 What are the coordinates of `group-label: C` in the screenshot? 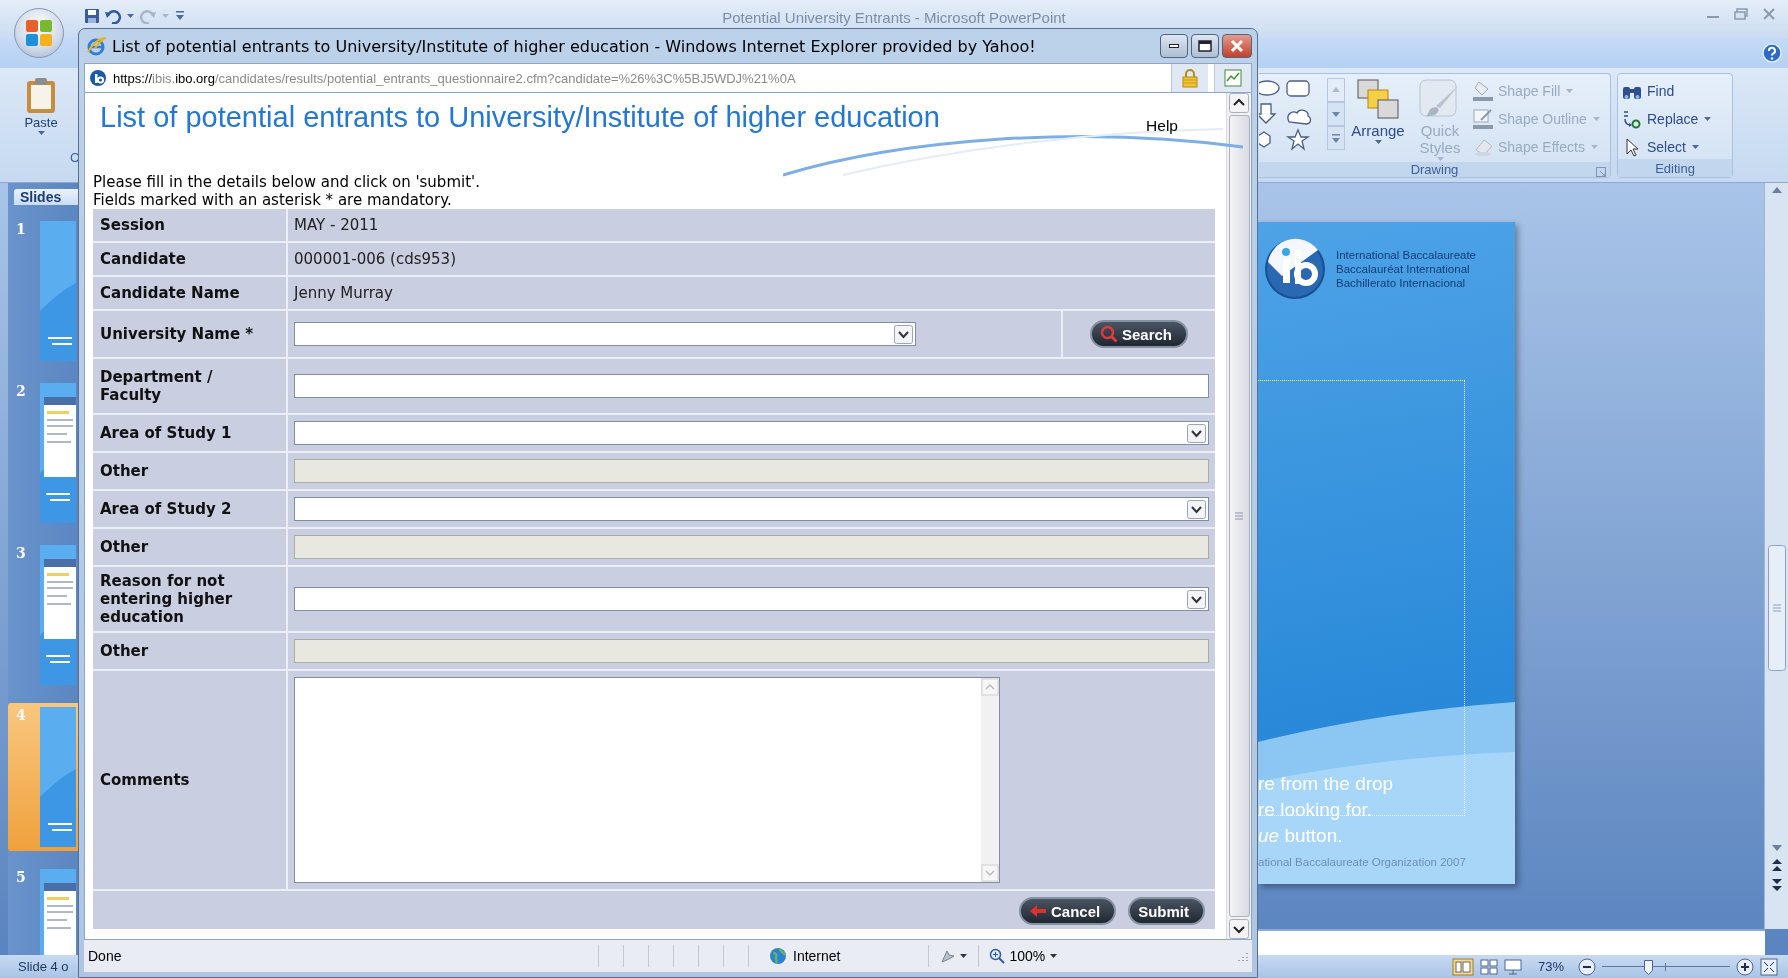 It's located at (74, 157).